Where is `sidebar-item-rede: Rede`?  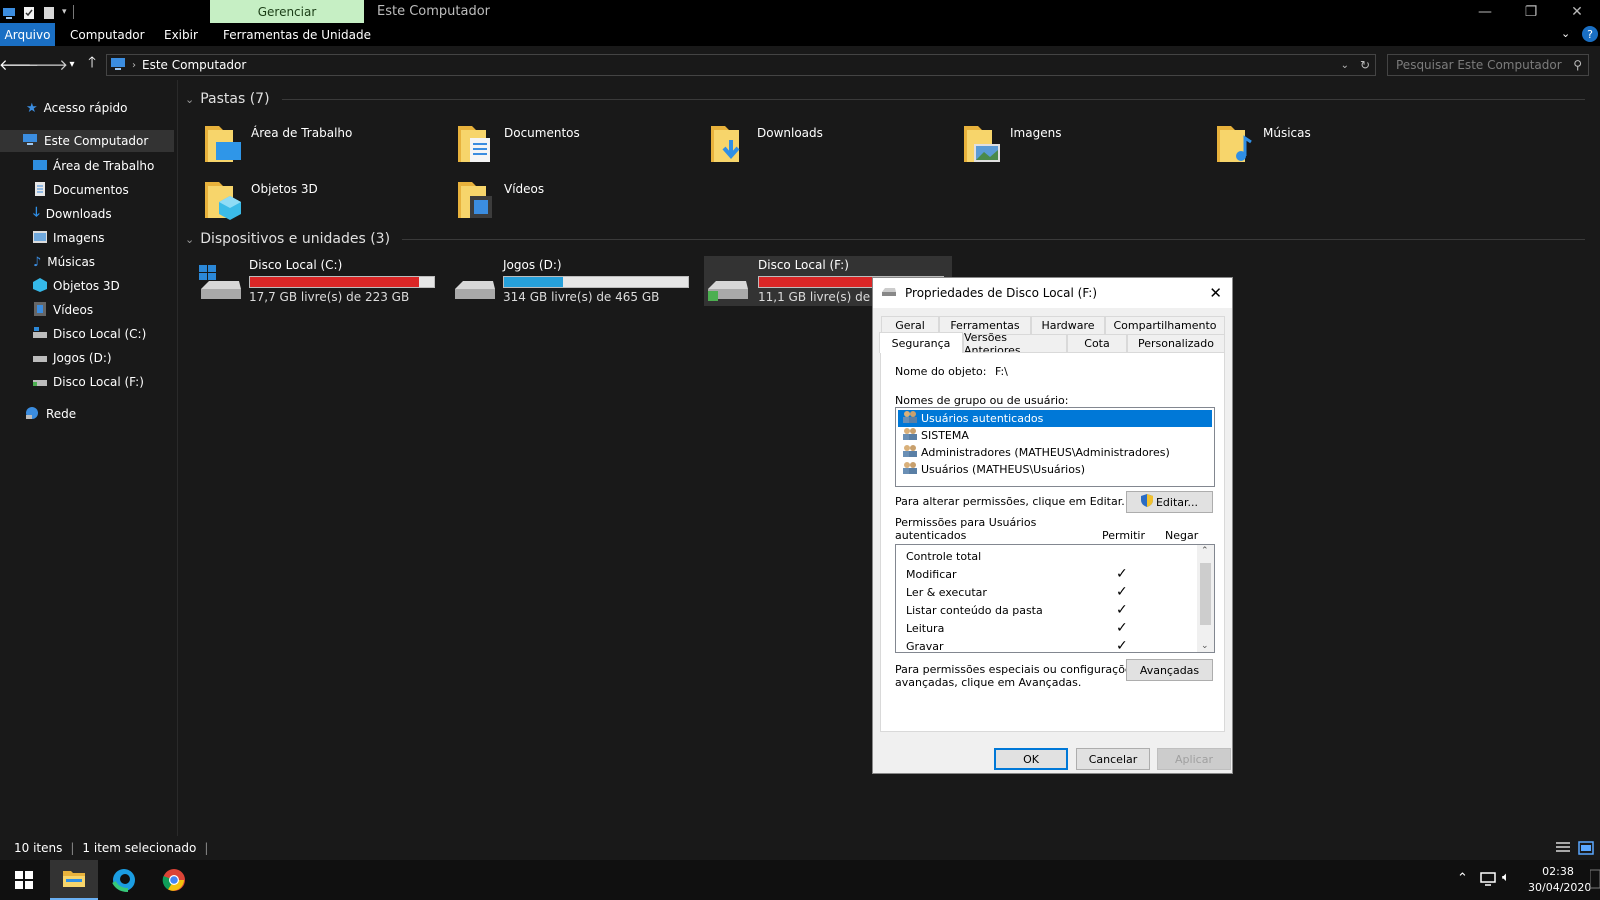
sidebar-item-rede: Rede is located at coordinates (50, 414).